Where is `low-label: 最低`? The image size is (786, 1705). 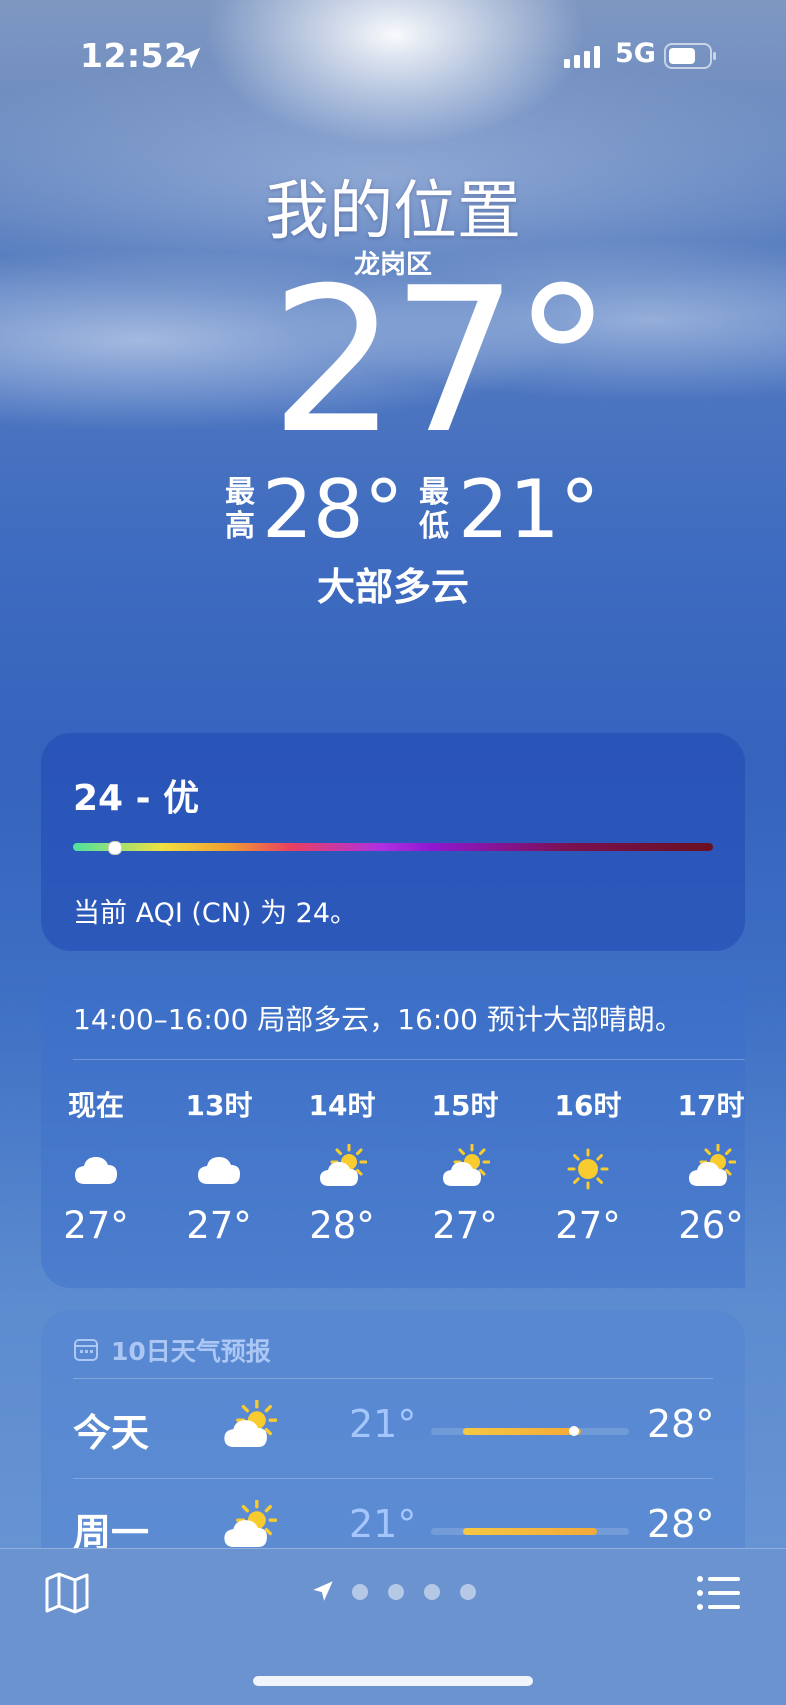 low-label: 最低 is located at coordinates (434, 509).